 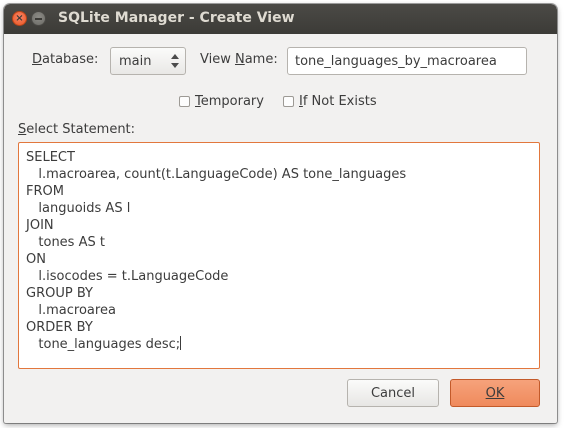 I want to click on temporary-checkbox-label: Temporary, so click(x=229, y=101).